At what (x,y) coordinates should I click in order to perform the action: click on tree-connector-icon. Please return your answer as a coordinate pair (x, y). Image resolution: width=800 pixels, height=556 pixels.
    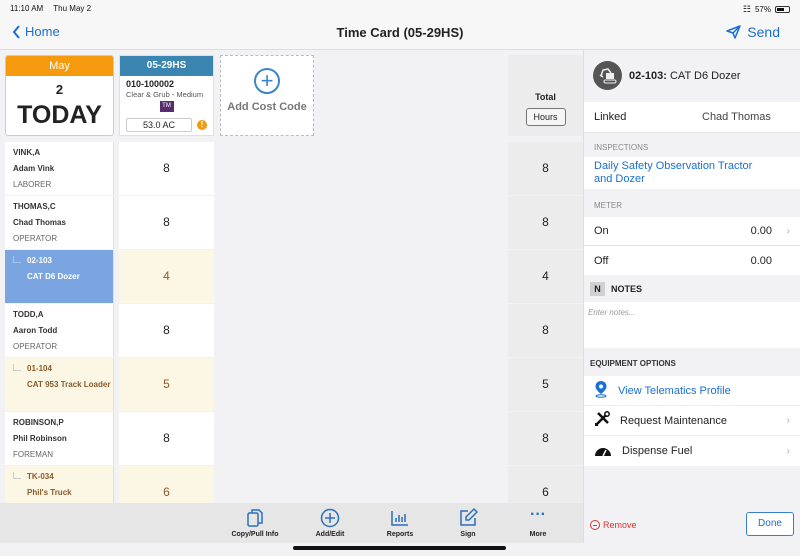
    Looking at the image, I should click on (17, 475).